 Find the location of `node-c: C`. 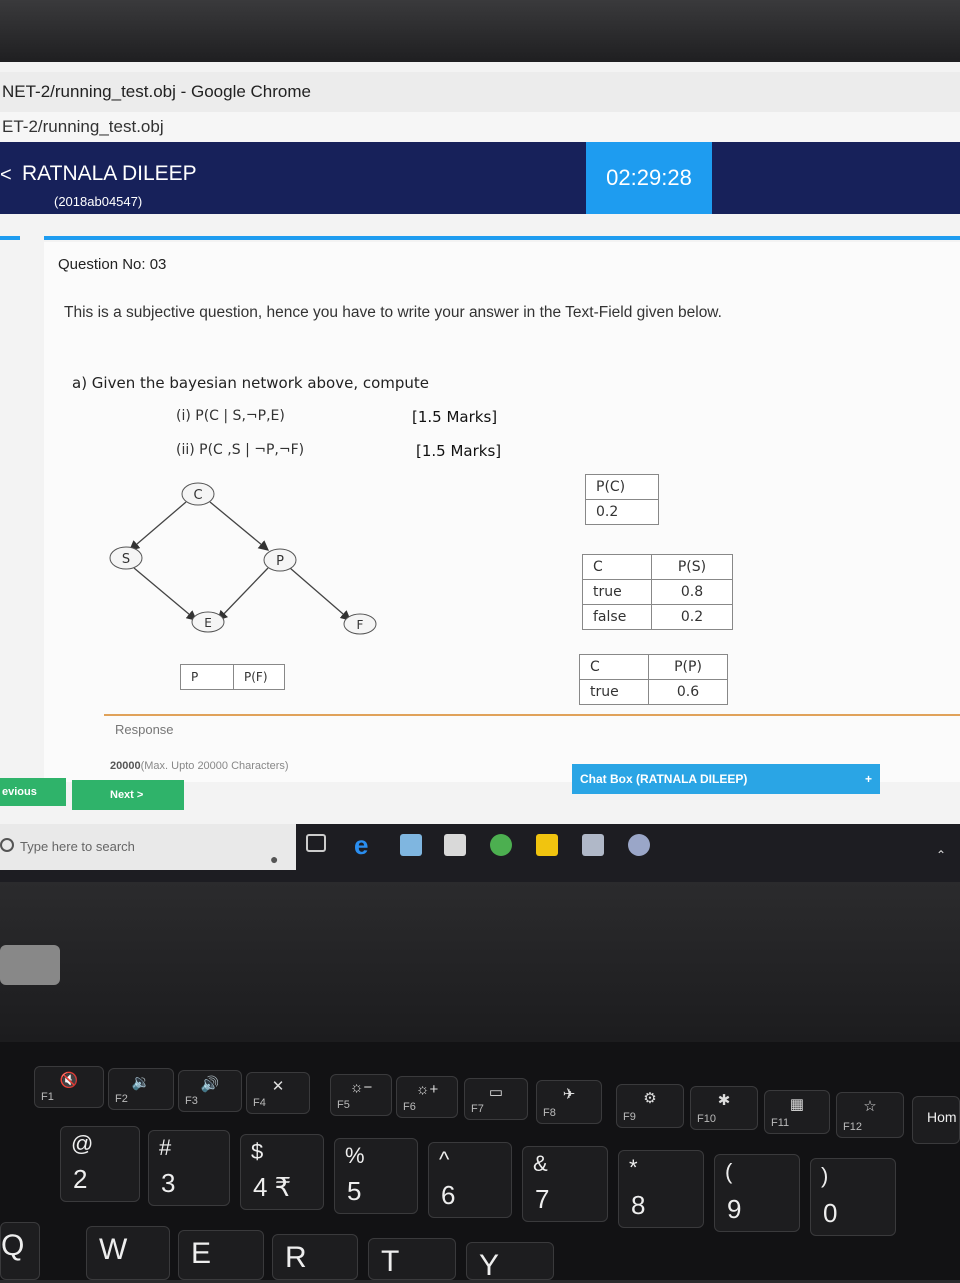

node-c: C is located at coordinates (198, 494).